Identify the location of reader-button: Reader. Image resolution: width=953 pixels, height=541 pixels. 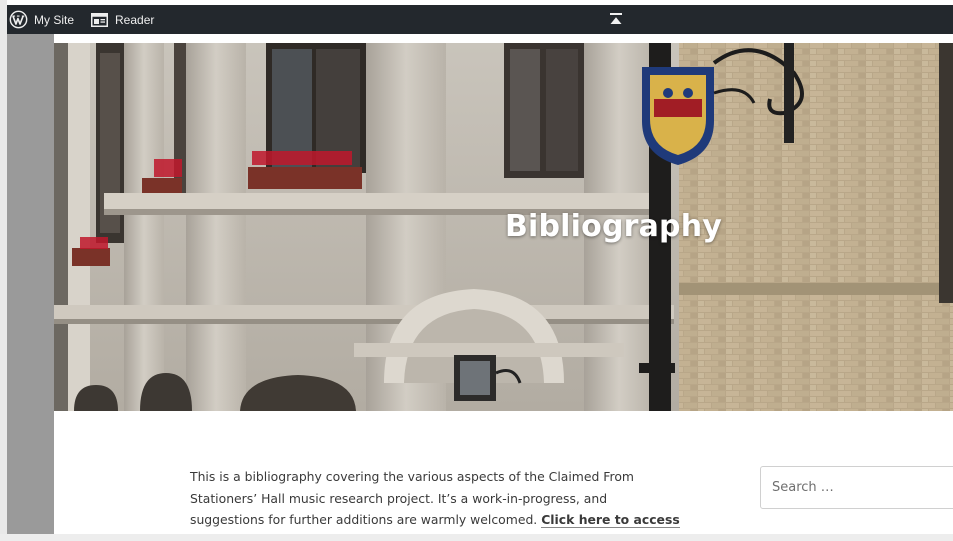
(122, 19).